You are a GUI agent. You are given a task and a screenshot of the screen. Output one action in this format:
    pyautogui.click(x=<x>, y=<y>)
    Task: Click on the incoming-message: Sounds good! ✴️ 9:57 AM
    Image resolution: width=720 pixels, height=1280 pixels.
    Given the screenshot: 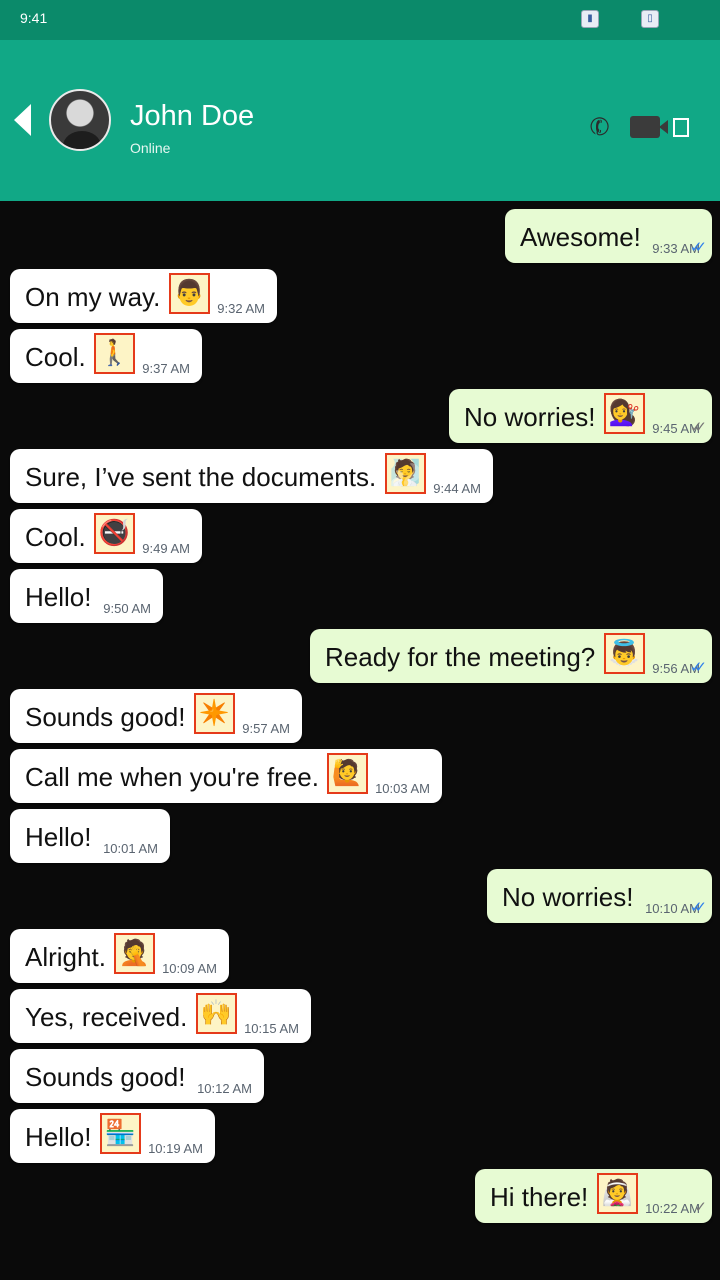 What is the action you would take?
    pyautogui.click(x=156, y=716)
    